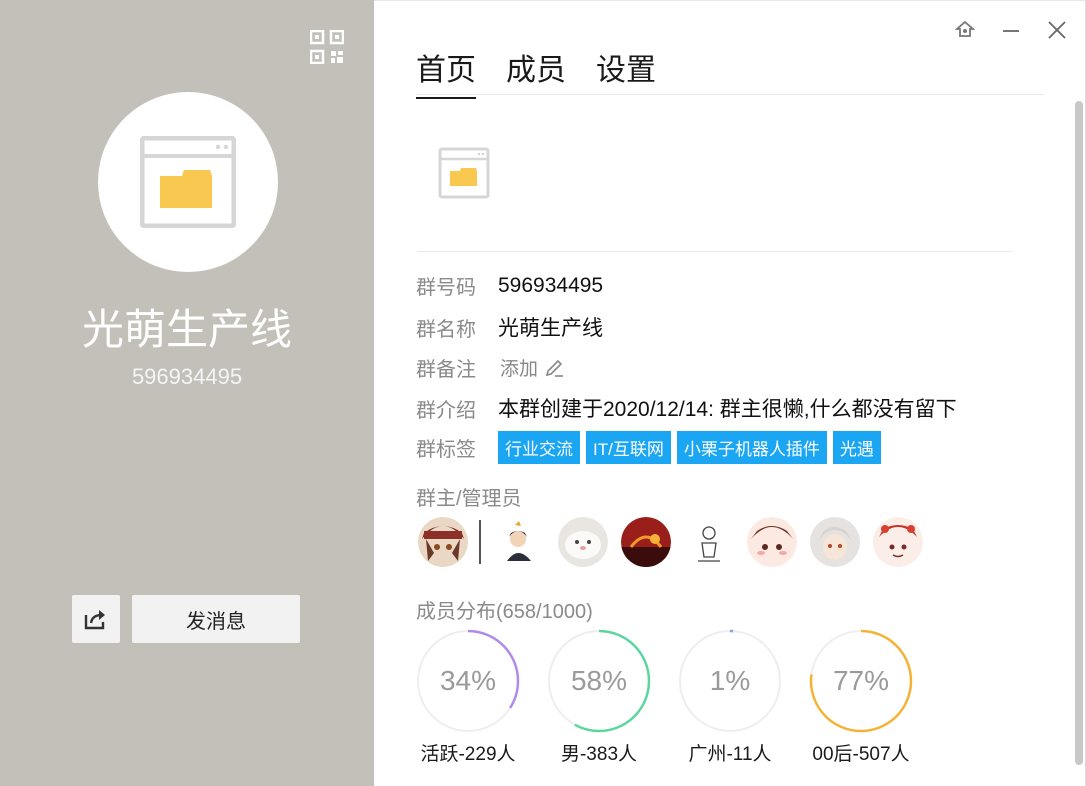 The width and height of the screenshot is (1086, 786). What do you see at coordinates (539, 447) in the screenshot?
I see `tag-item: 行业交流` at bounding box center [539, 447].